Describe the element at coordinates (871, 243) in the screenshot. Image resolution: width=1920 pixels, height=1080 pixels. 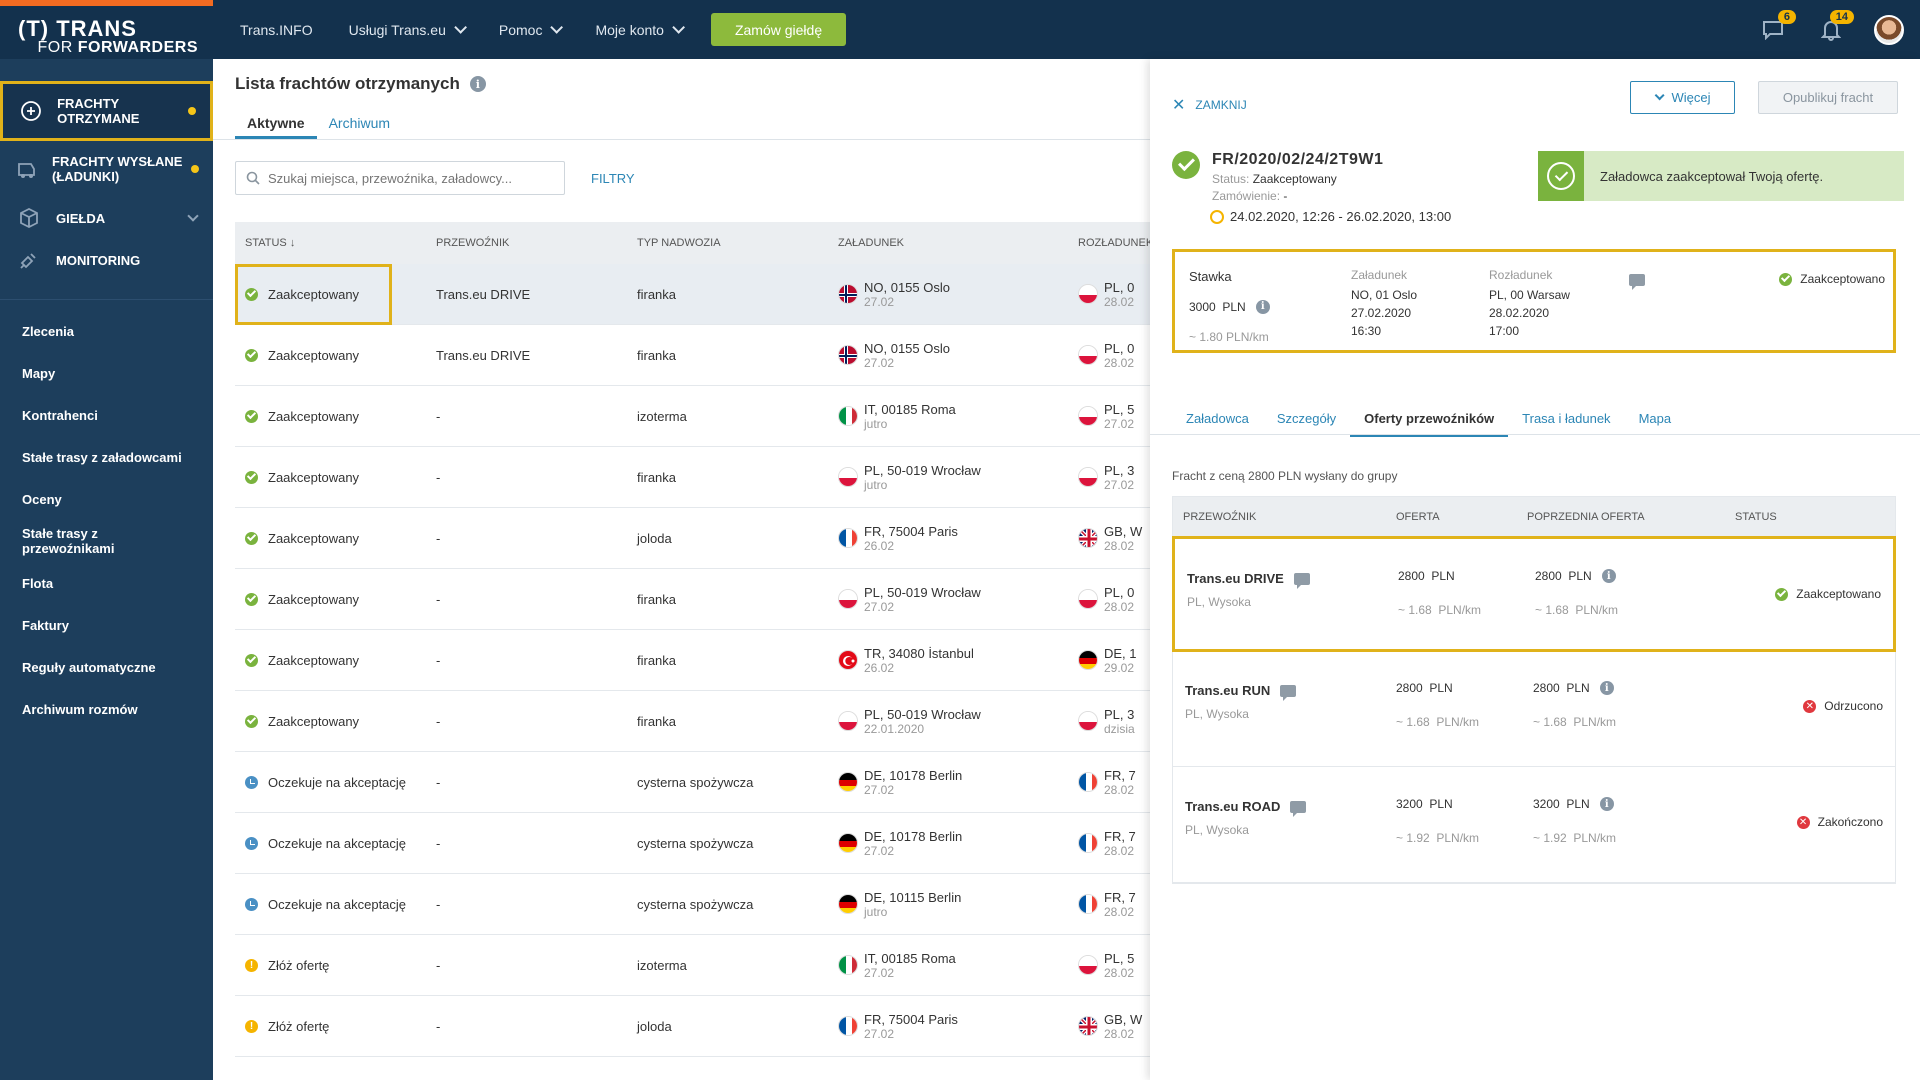
I see `col-loading: ZAŁADUNEK` at that location.